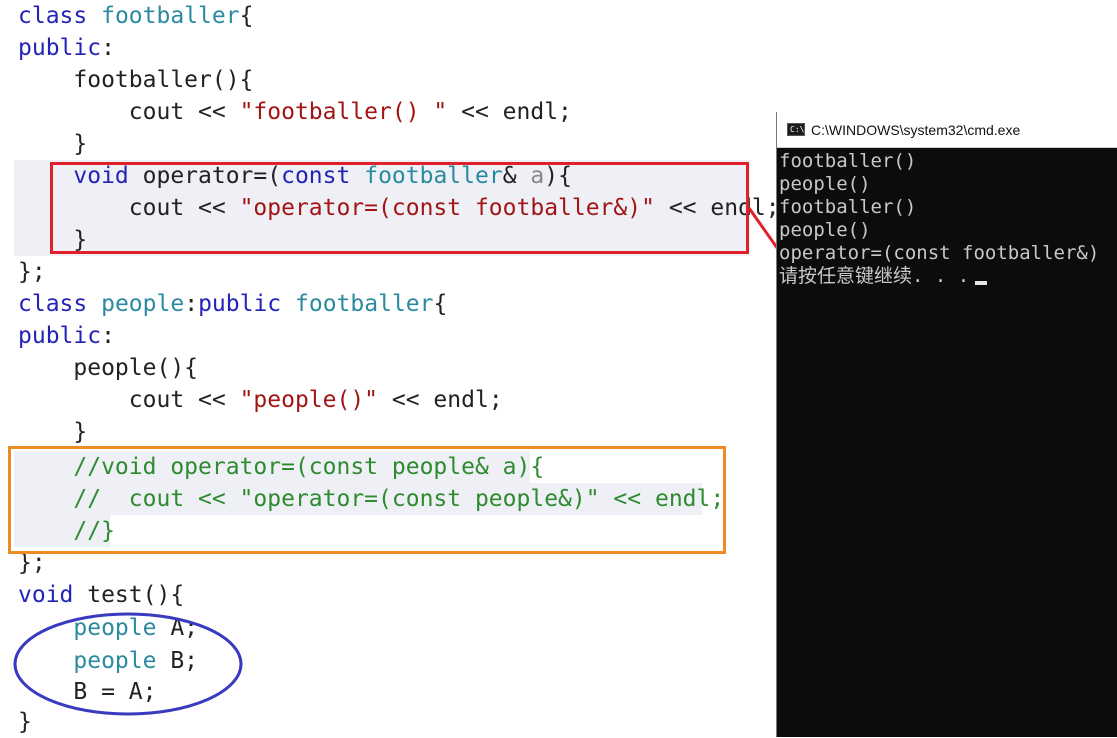 Image resolution: width=1117 pixels, height=738 pixels. Describe the element at coordinates (309, 400) in the screenshot. I see `string-literal: "people()"` at that location.